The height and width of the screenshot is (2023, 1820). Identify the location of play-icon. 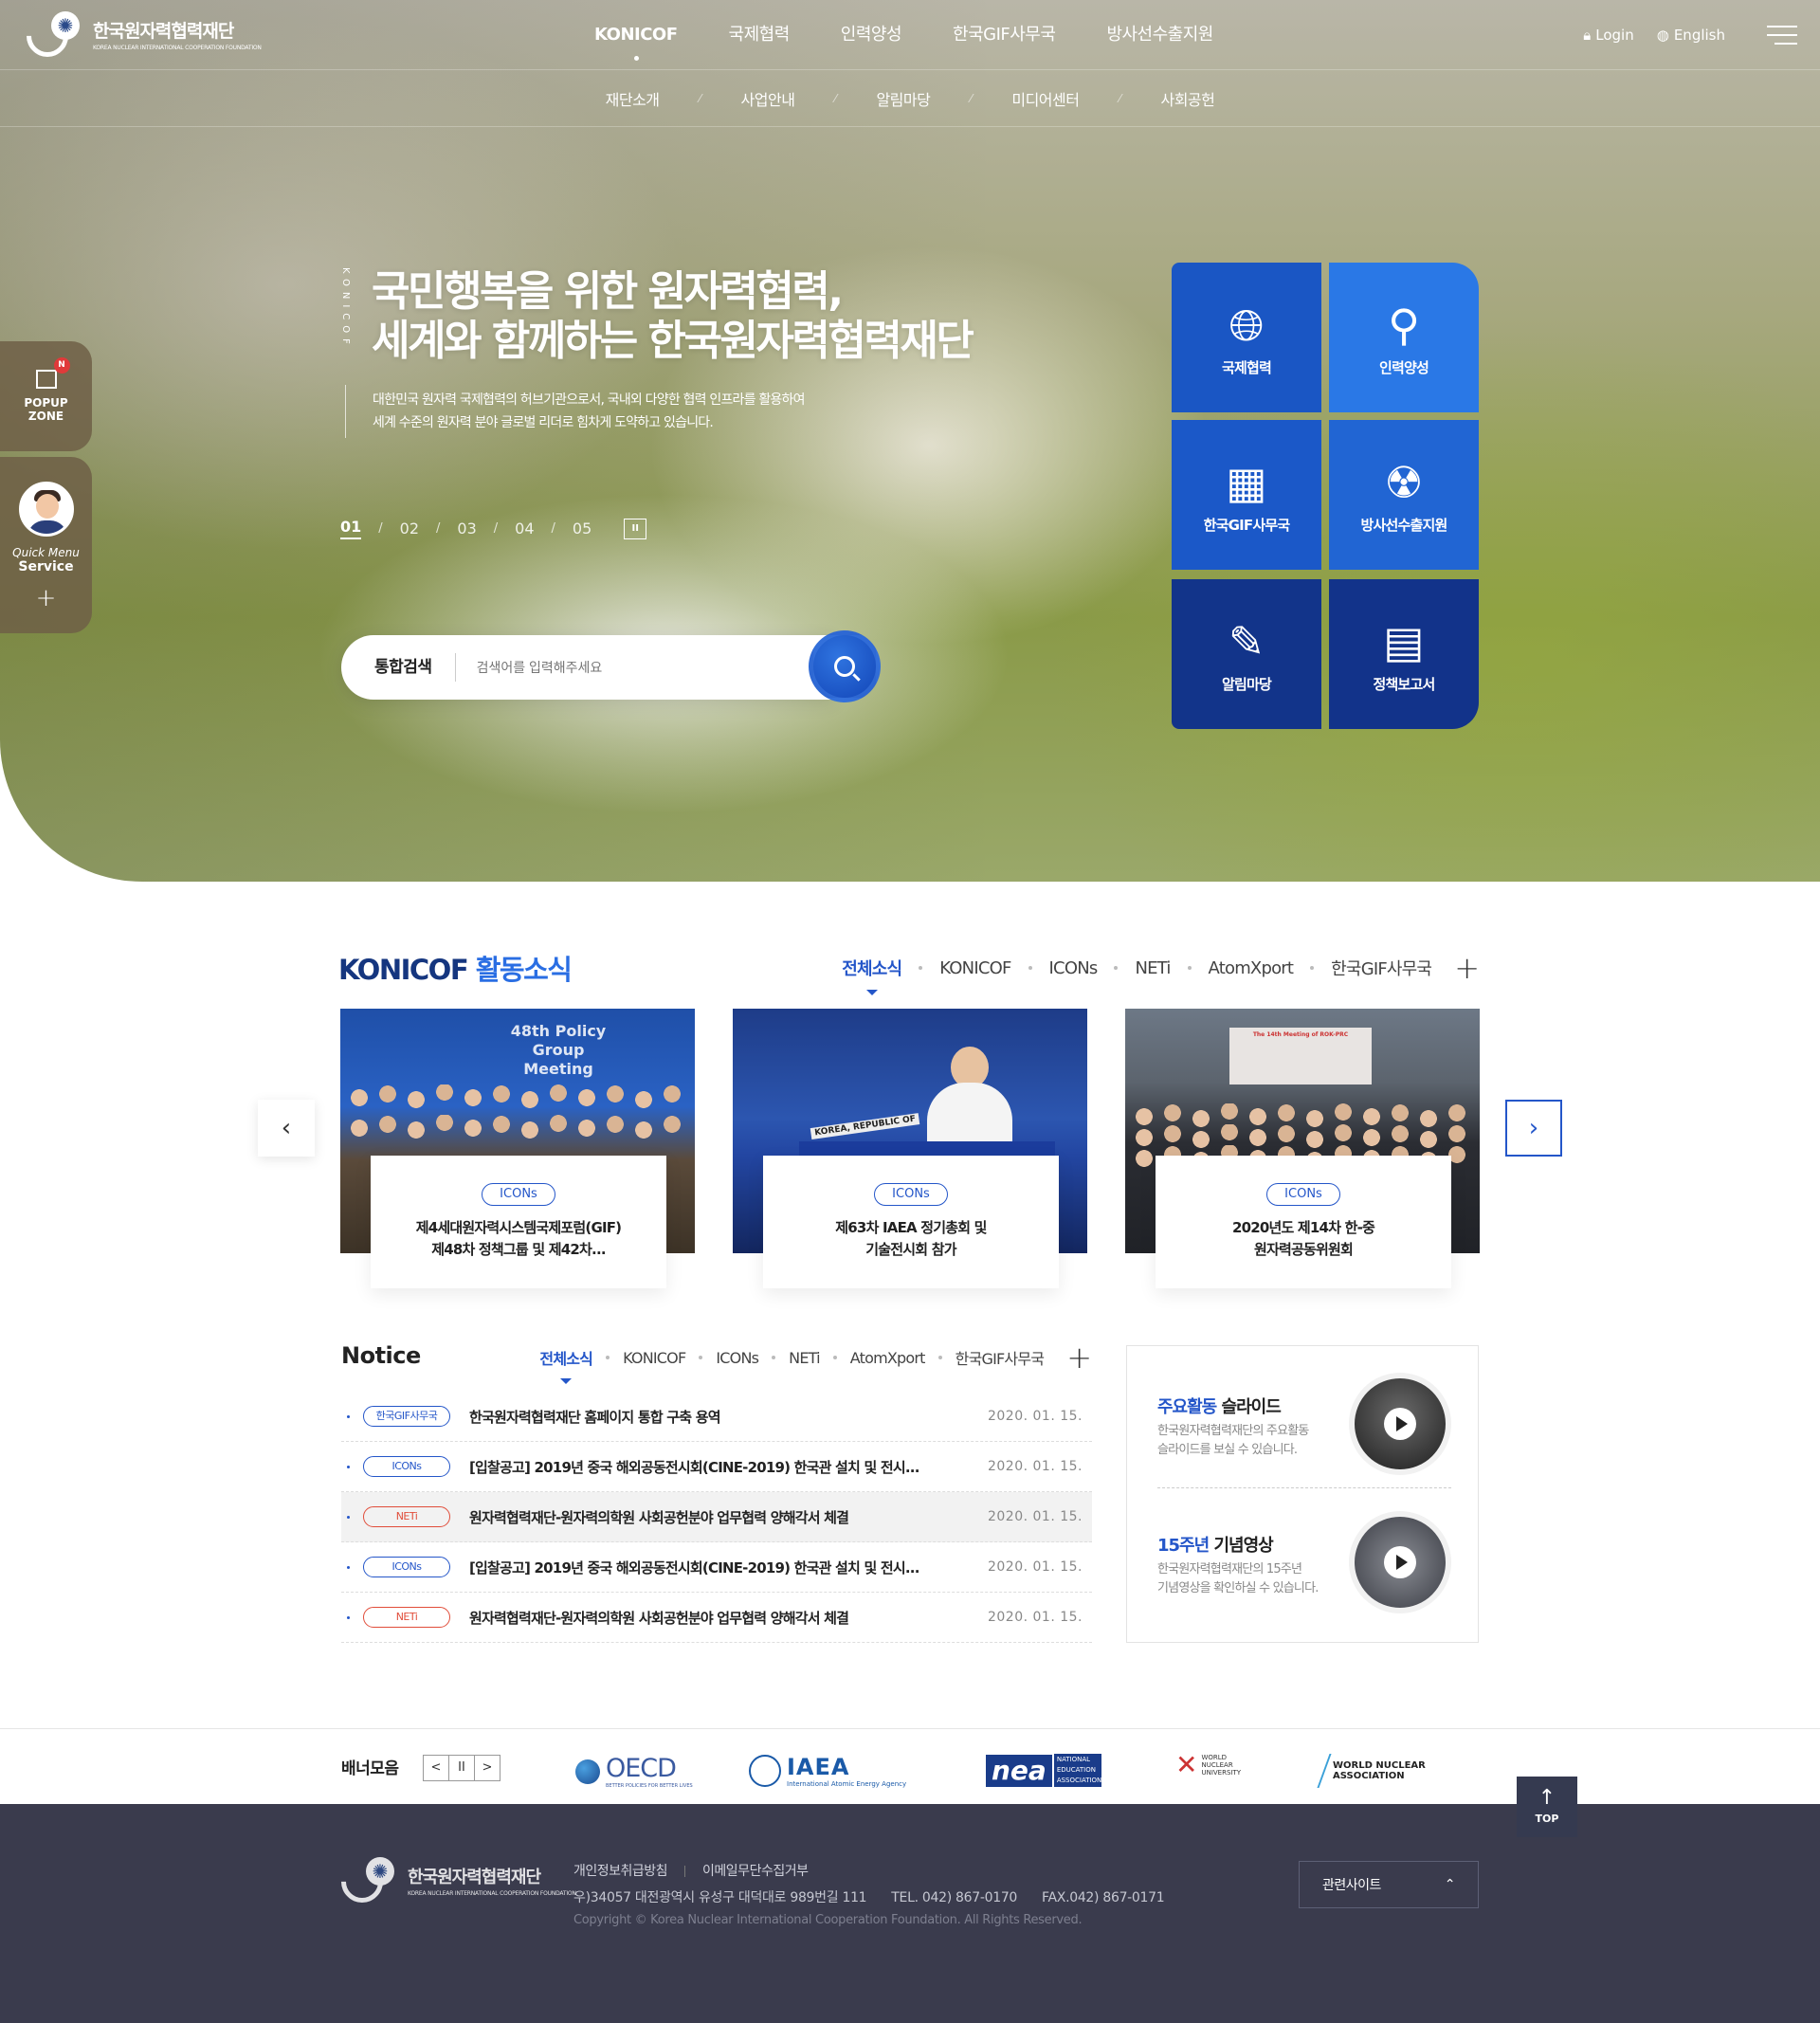
(1400, 1562).